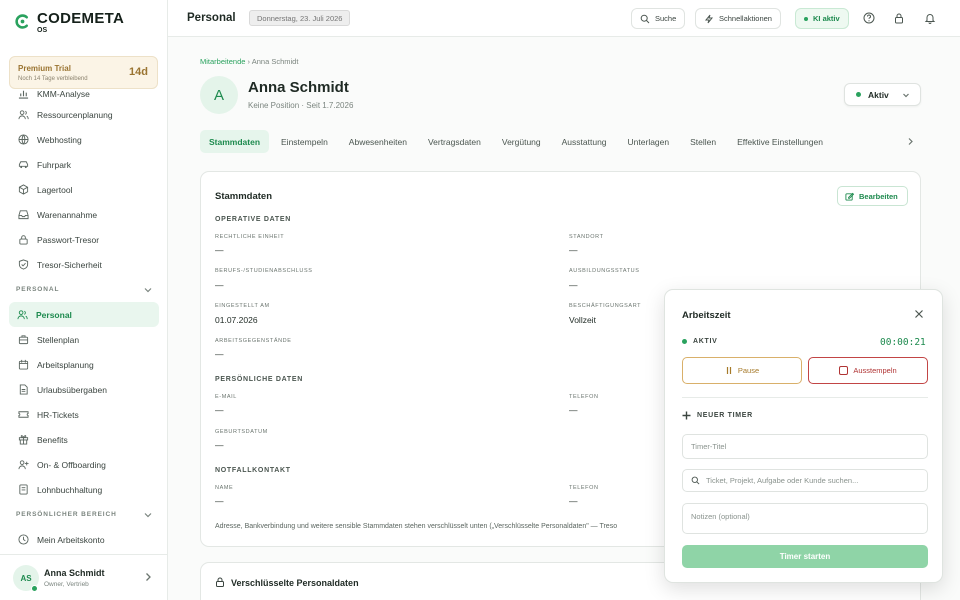 The image size is (960, 600). I want to click on user-name: Anna Schmidt, so click(74, 573).